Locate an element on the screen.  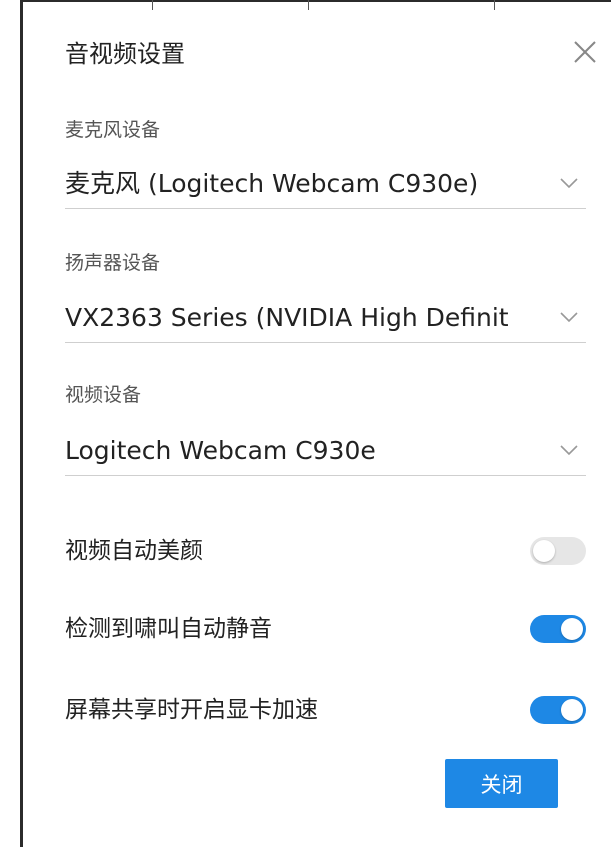
microphone-select: 麦克风 (Logitech Webcam C930e) is located at coordinates (325, 186).